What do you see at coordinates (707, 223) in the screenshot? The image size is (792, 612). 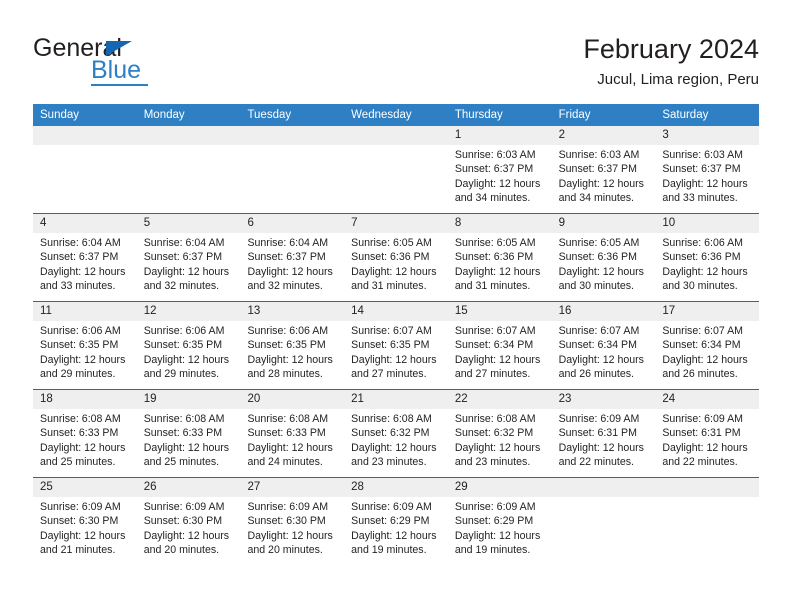 I see `day-number: 10` at bounding box center [707, 223].